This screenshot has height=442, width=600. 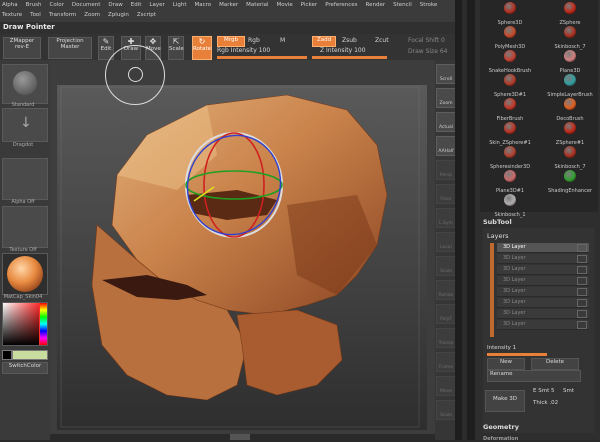 I want to click on right-shelf-button: Local, so click(x=446, y=242).